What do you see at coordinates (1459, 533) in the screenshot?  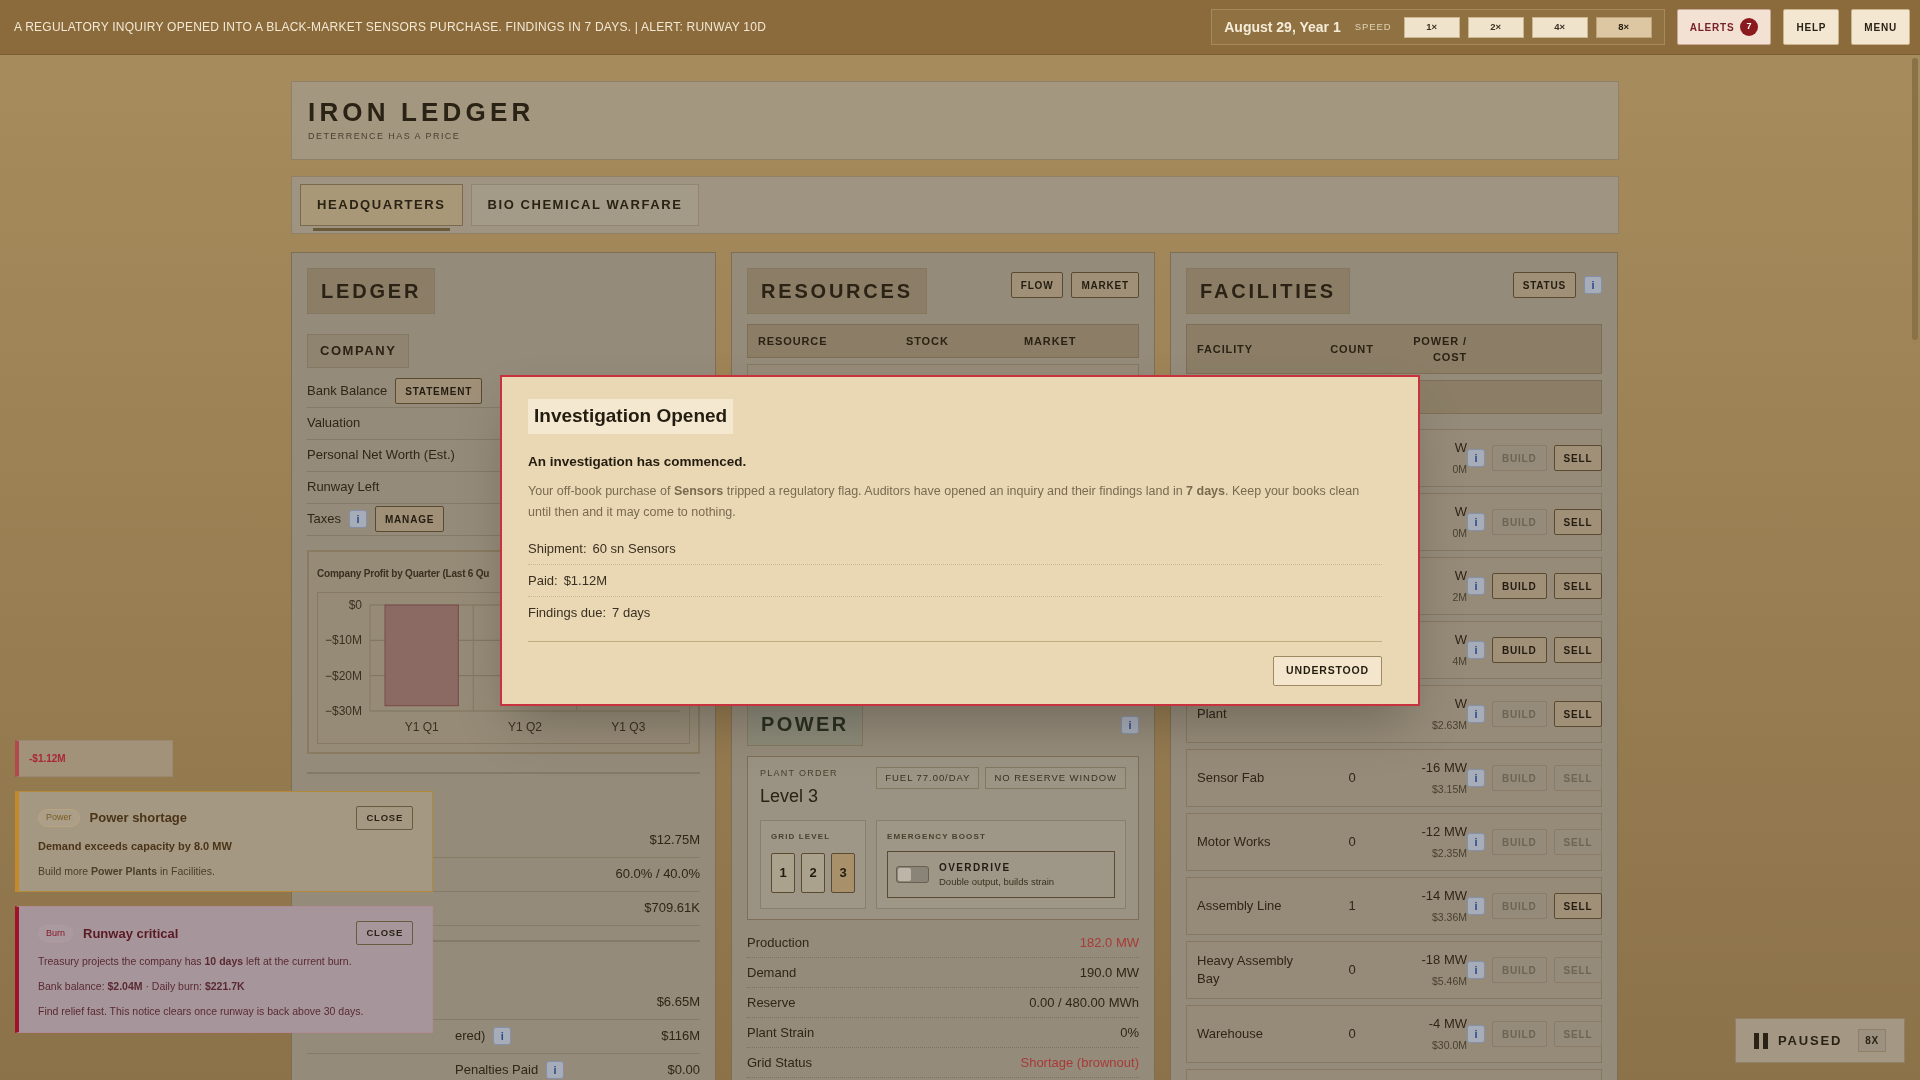 I see `facility-cost: 0M` at bounding box center [1459, 533].